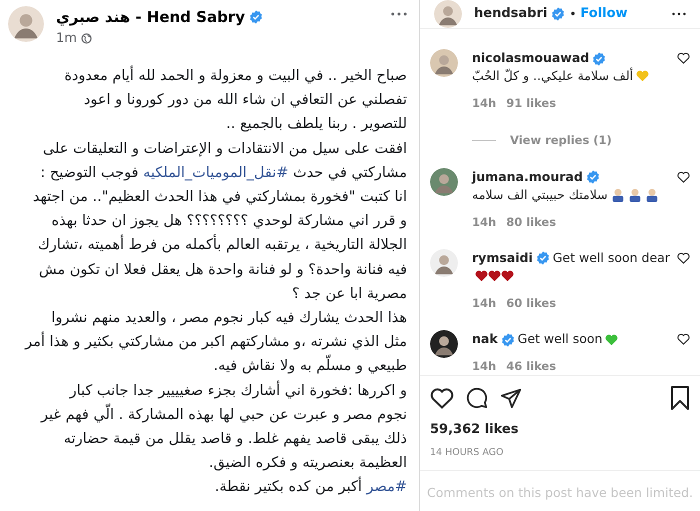  I want to click on post-text-line: مشاركتي في حدث #نقل_الموميات_الملكيه فوجب التوضيح :, so click(223, 173).